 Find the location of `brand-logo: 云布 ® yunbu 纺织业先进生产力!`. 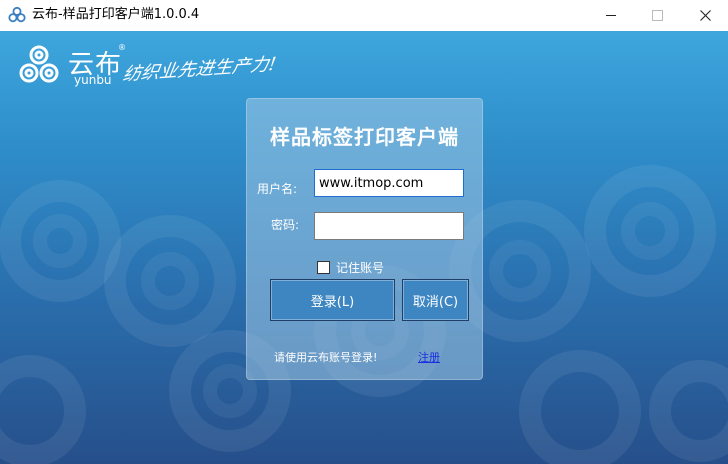

brand-logo: 云布 ® yunbu 纺织业先进生产力! is located at coordinates (146, 66).